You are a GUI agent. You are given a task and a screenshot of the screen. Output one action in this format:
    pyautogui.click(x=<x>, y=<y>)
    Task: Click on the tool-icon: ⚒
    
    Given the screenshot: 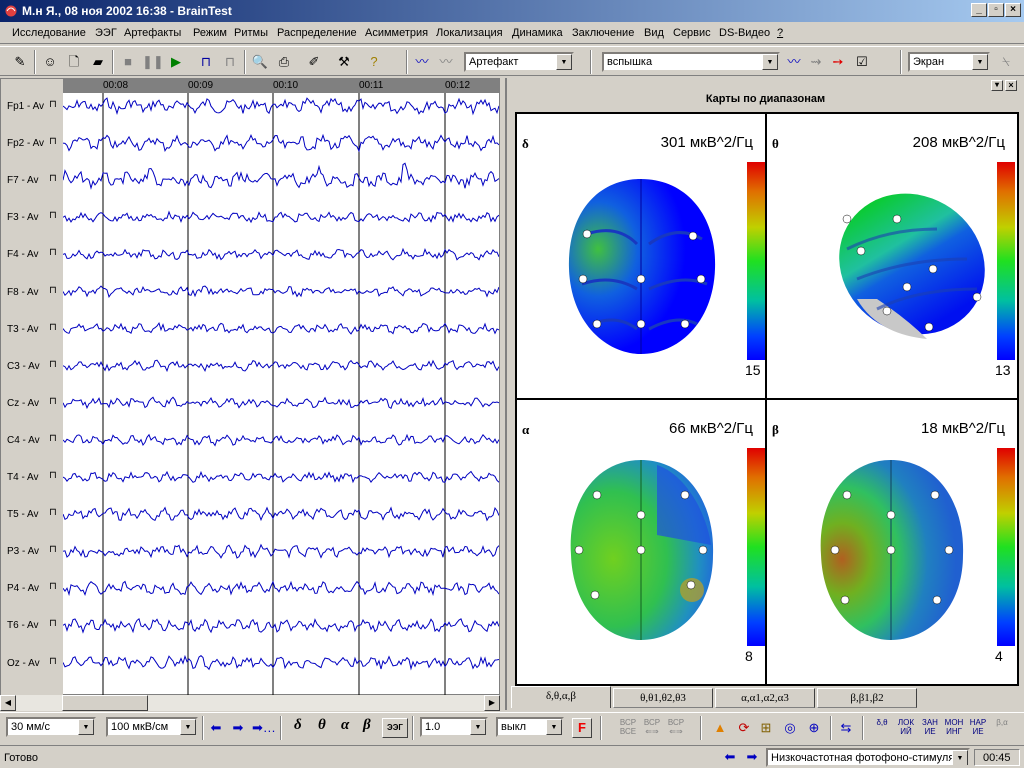 What is the action you would take?
    pyautogui.click(x=344, y=62)
    